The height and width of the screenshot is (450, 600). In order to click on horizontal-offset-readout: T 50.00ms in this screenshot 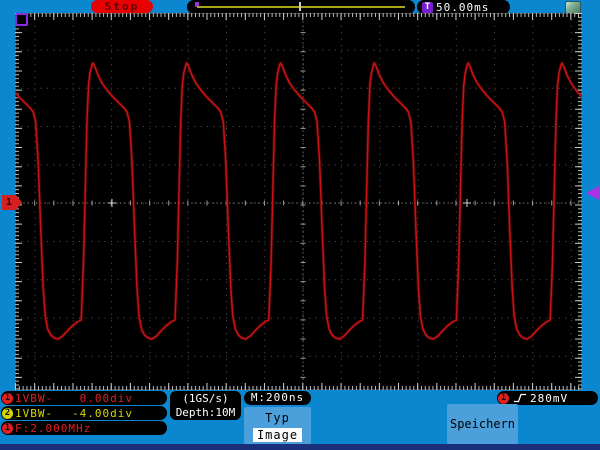, I will do `click(463, 7)`.